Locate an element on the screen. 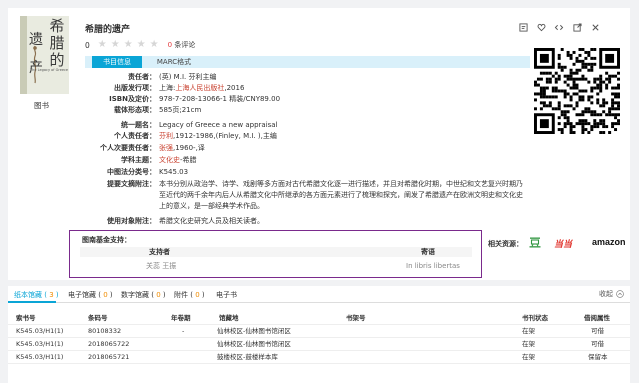 Image resolution: width=639 pixels, height=383 pixels. douban-logo is located at coordinates (535, 243).